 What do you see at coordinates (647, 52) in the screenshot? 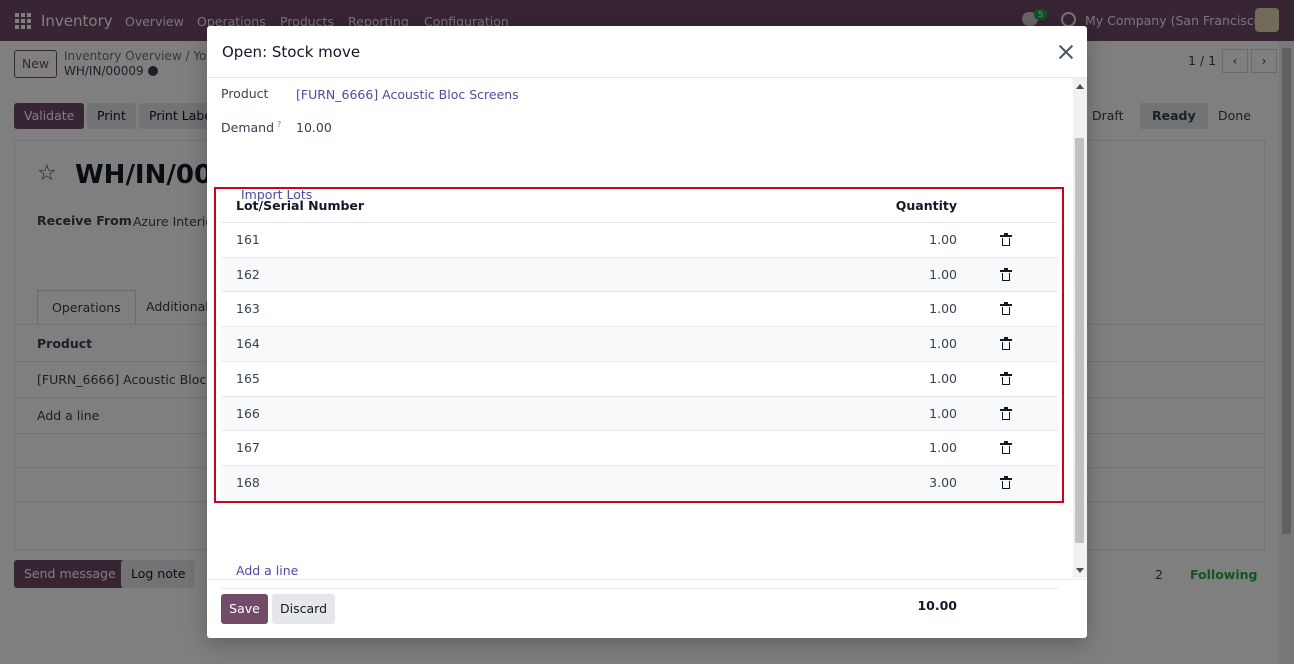
I see `dialog-header: Open: Stock move` at bounding box center [647, 52].